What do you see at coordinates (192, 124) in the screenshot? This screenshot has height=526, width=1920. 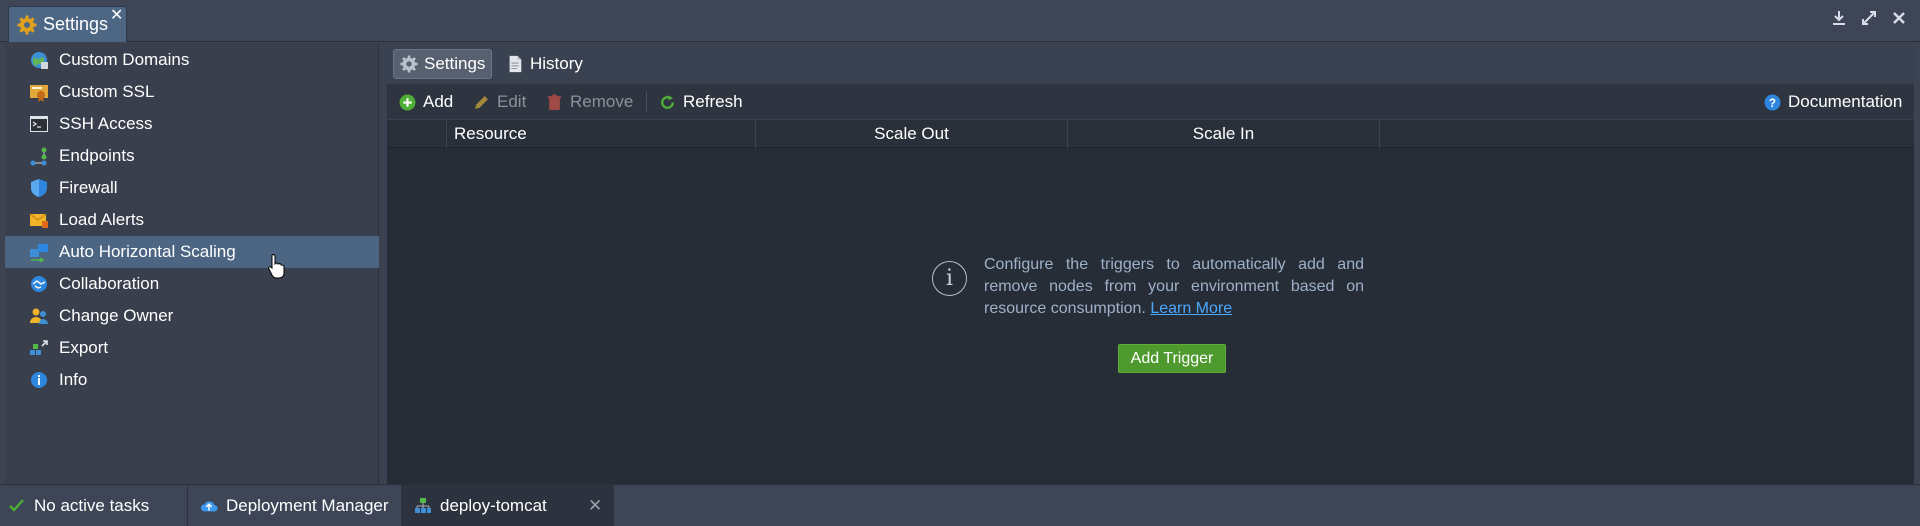 I see `sidebar-item-ssh-access: SSH Access` at bounding box center [192, 124].